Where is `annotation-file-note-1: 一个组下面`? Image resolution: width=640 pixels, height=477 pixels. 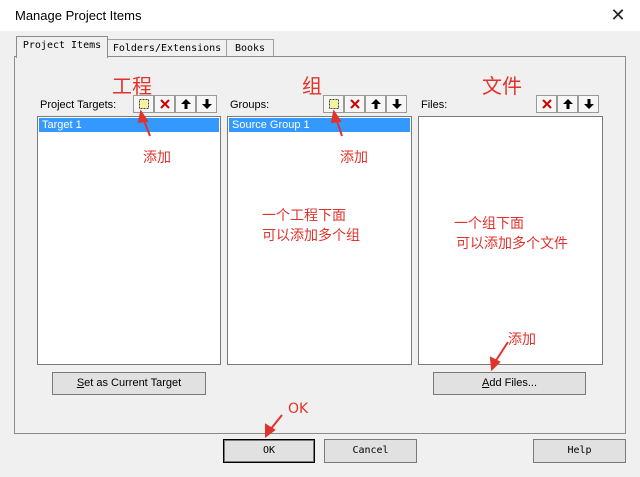 annotation-file-note-1: 一个组下面 is located at coordinates (489, 224).